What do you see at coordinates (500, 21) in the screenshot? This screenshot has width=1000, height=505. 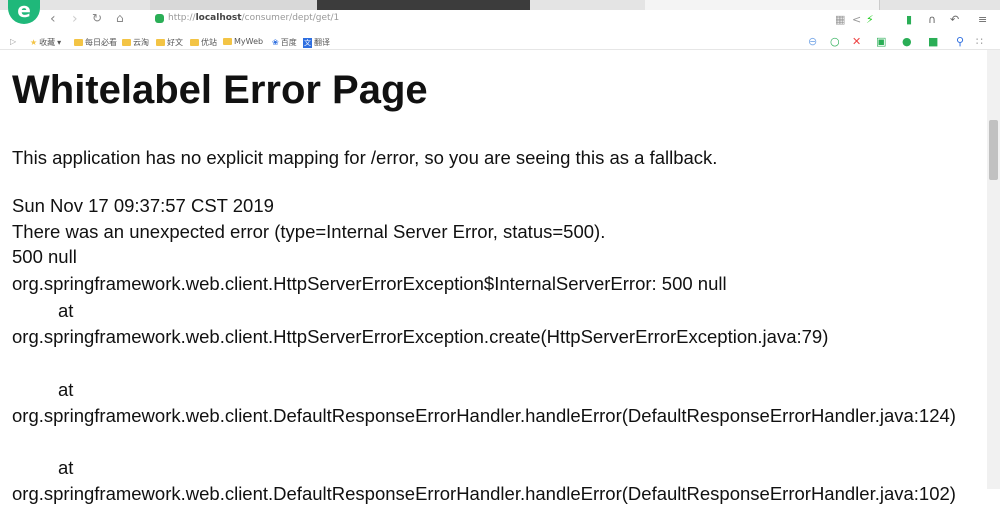 I see `navigation-bar` at bounding box center [500, 21].